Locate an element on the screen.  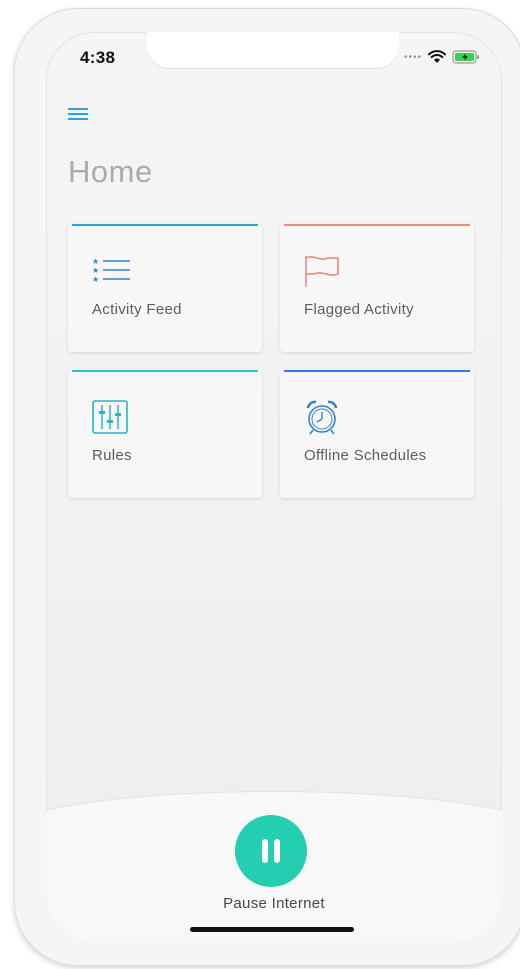
battery-charging-icon is located at coordinates (466, 57).